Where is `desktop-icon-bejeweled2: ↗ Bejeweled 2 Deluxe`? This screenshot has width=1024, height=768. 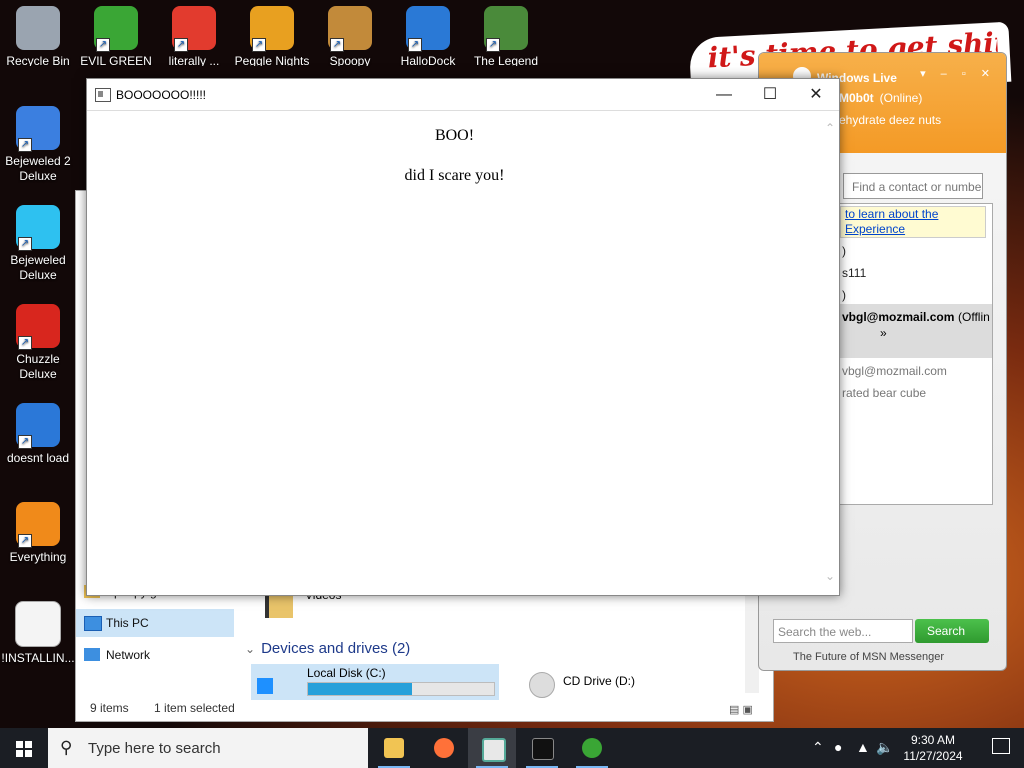
desktop-icon-bejeweled2: ↗ Bejeweled 2 Deluxe is located at coordinates (38, 145).